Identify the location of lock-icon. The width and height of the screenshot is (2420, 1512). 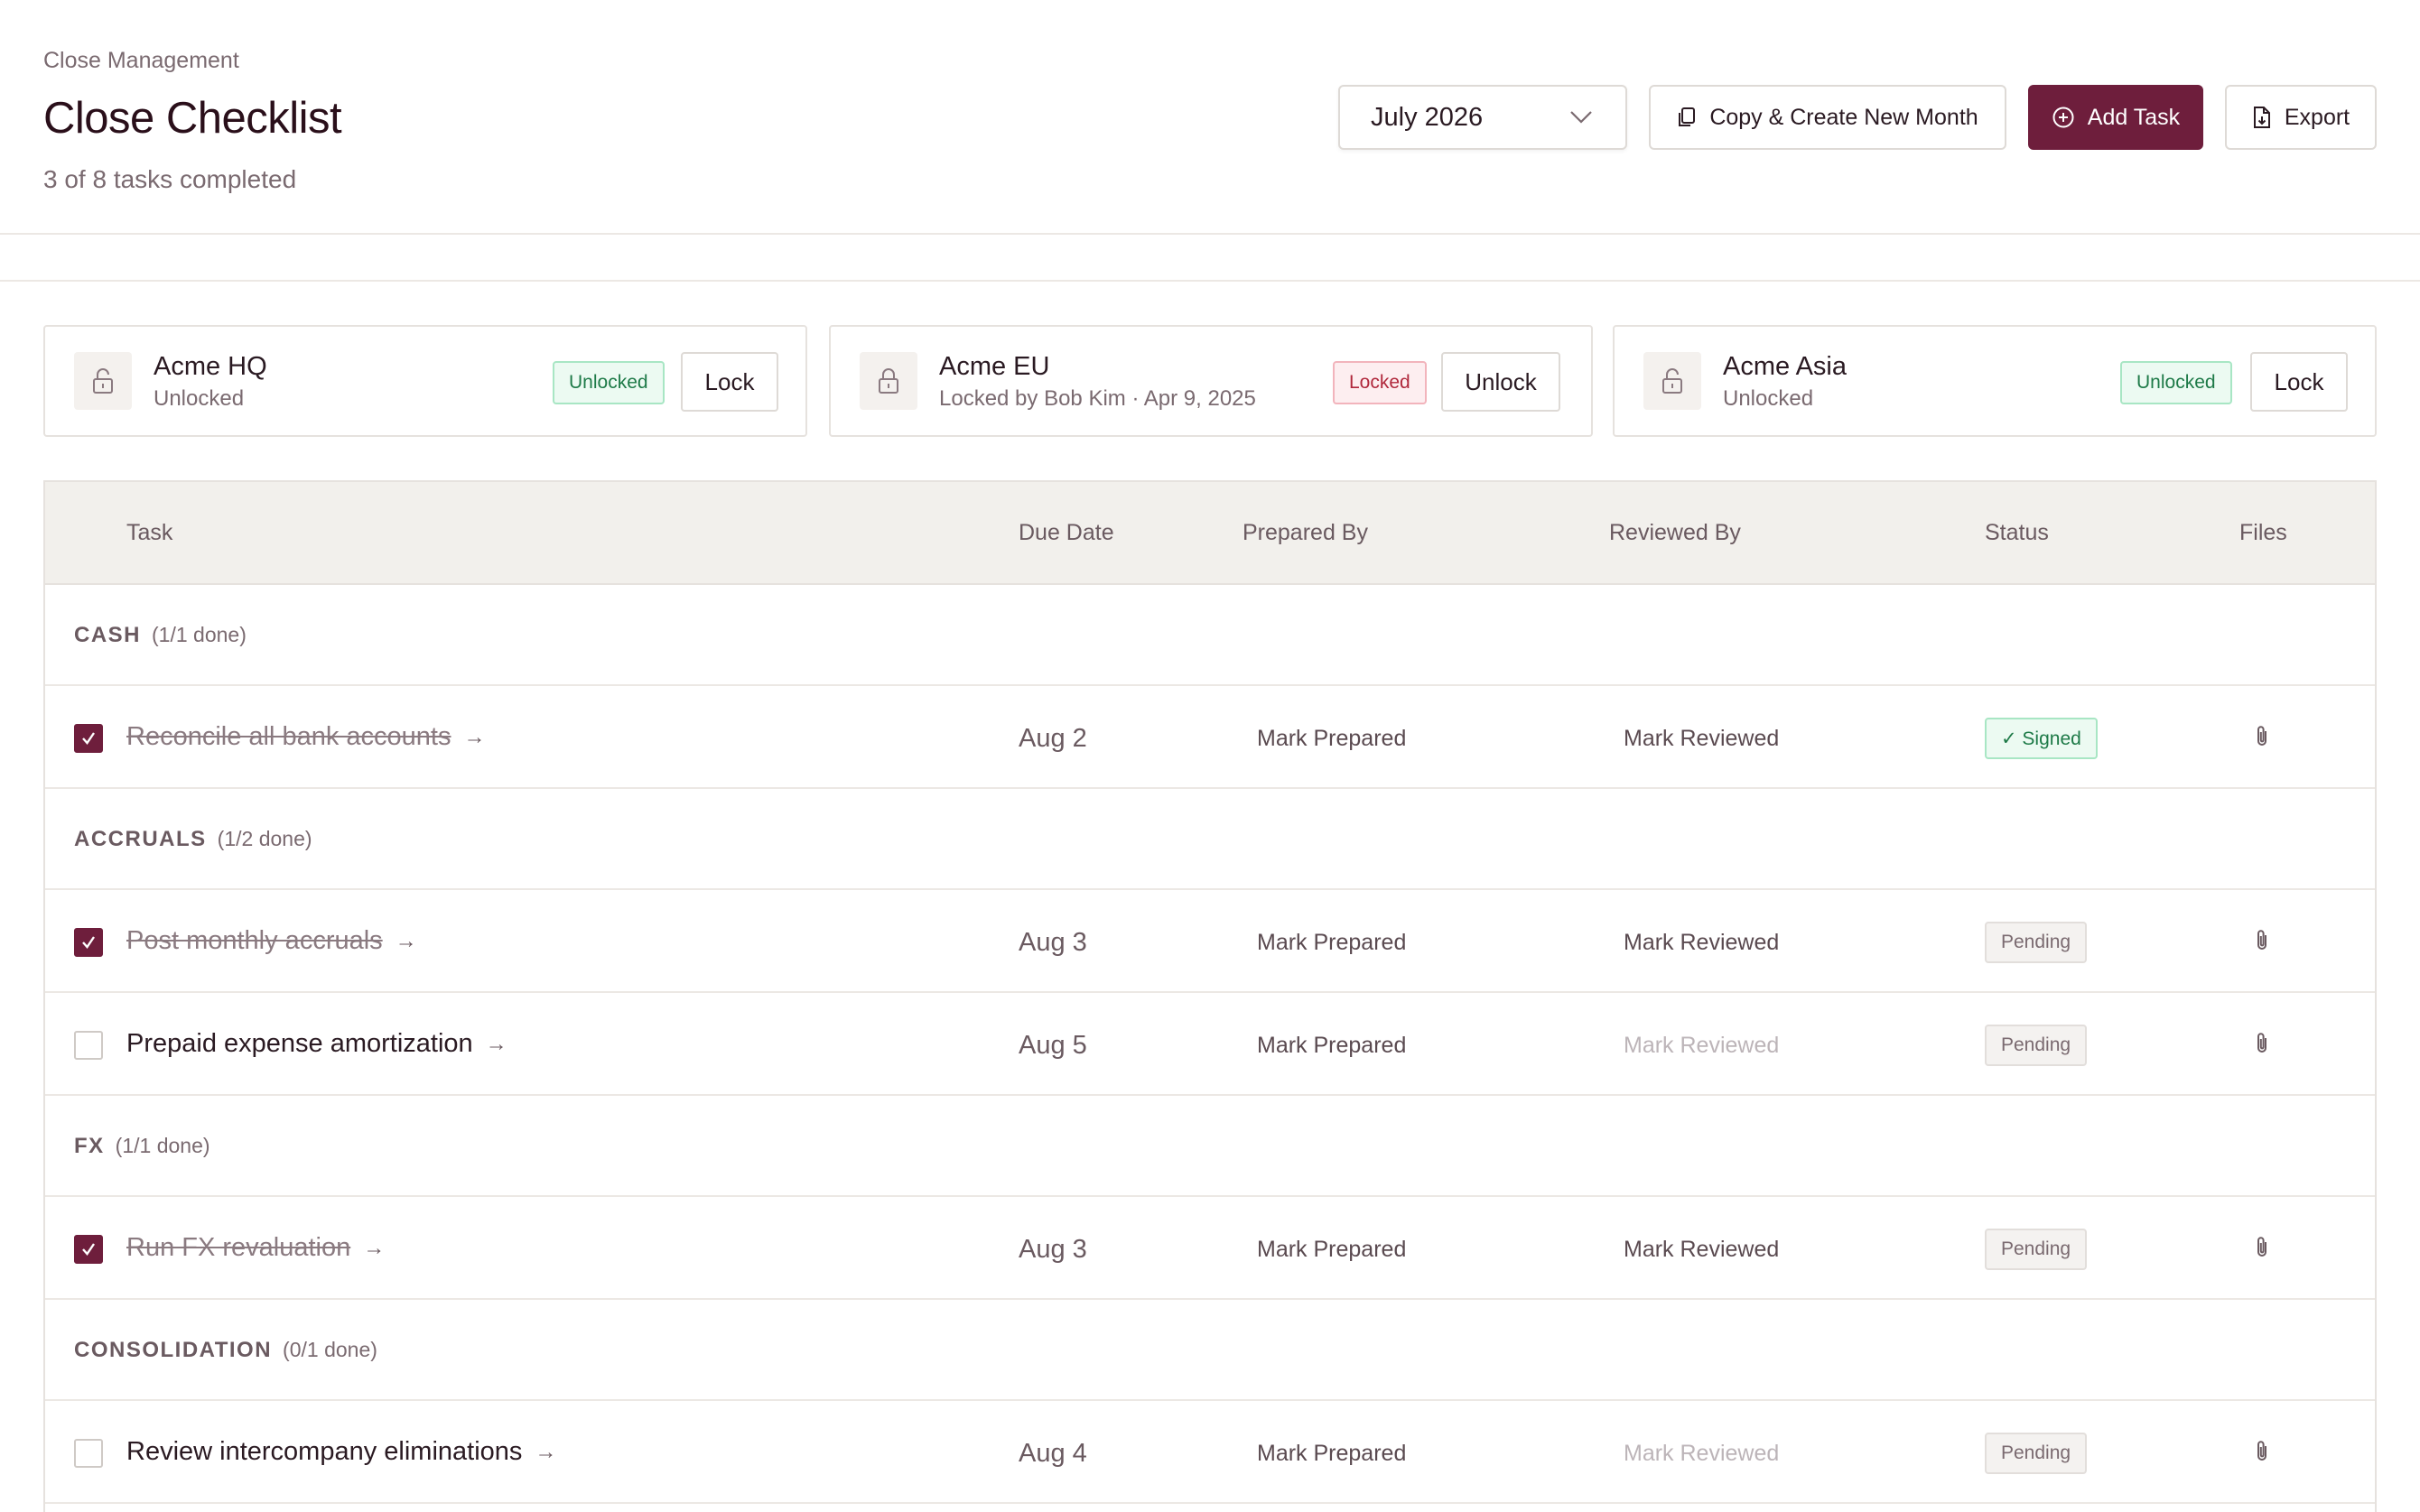
(889, 381).